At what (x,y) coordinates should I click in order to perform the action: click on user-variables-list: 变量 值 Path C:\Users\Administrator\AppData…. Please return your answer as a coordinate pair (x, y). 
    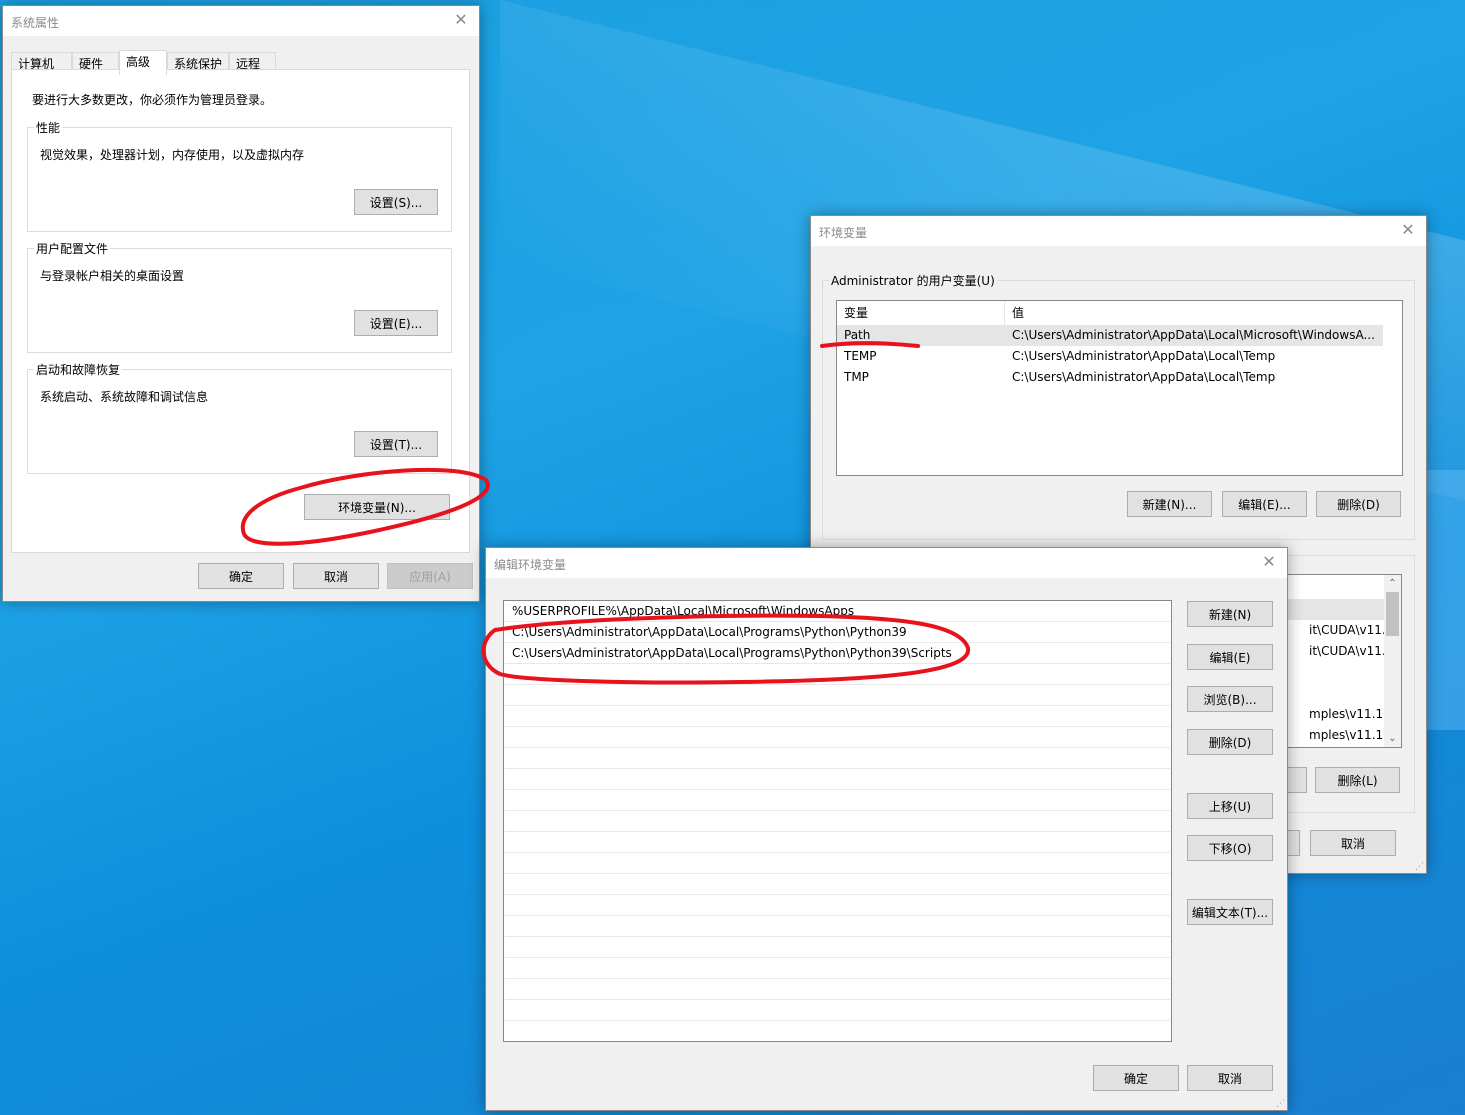
    Looking at the image, I should click on (1119, 388).